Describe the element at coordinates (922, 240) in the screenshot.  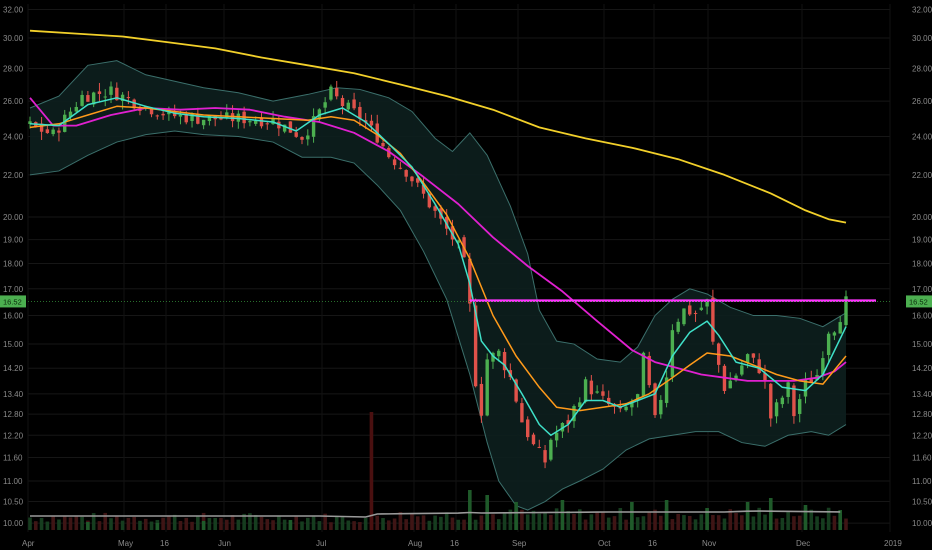
I see `y-tick-label-right: 19.00` at that location.